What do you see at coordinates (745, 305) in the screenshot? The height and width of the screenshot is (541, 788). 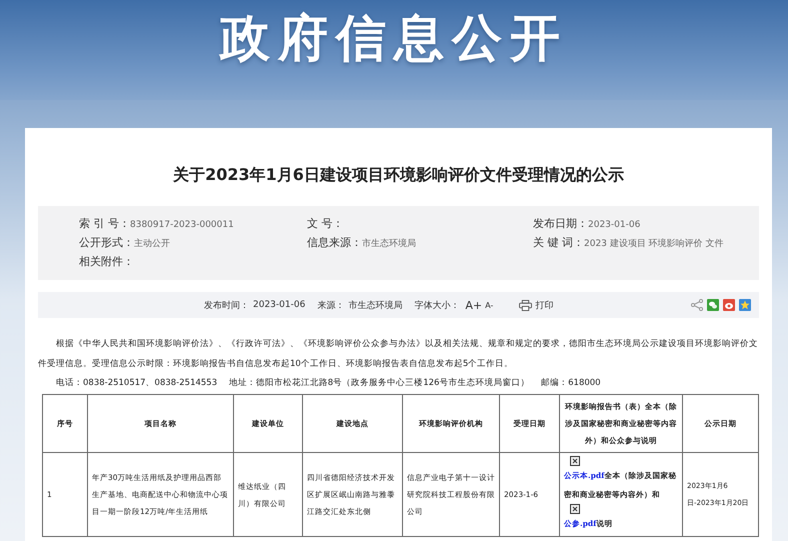 I see `star-icon` at bounding box center [745, 305].